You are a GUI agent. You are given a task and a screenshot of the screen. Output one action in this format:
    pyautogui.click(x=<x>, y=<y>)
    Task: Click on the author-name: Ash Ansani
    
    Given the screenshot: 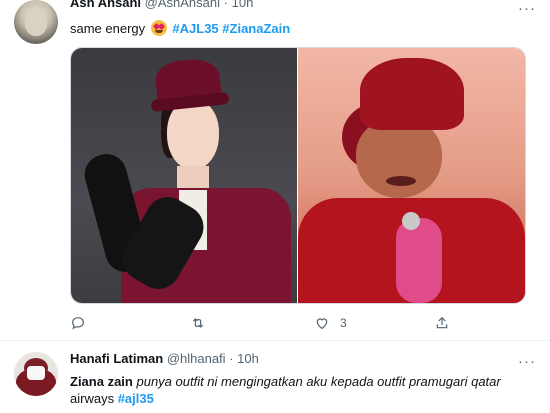 What is the action you would take?
    pyautogui.click(x=105, y=5)
    